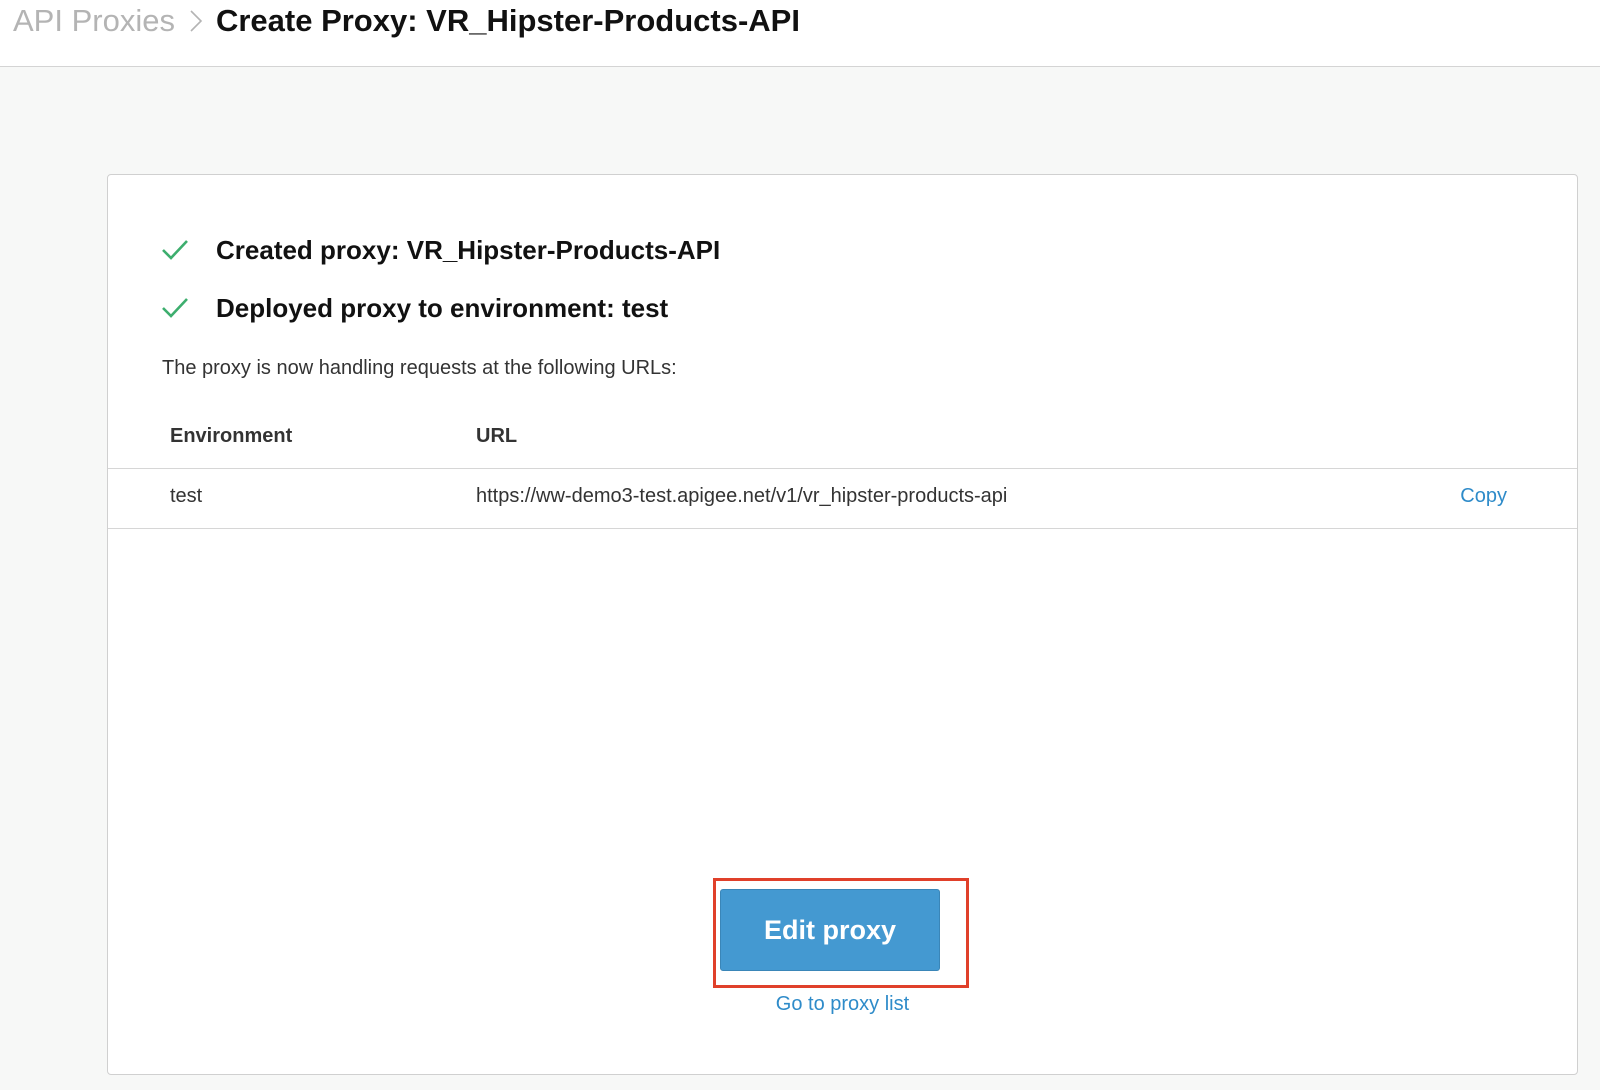 The height and width of the screenshot is (1090, 1600). Describe the element at coordinates (94, 21) in the screenshot. I see `breadcrumb-api-proxies: API Proxies` at that location.